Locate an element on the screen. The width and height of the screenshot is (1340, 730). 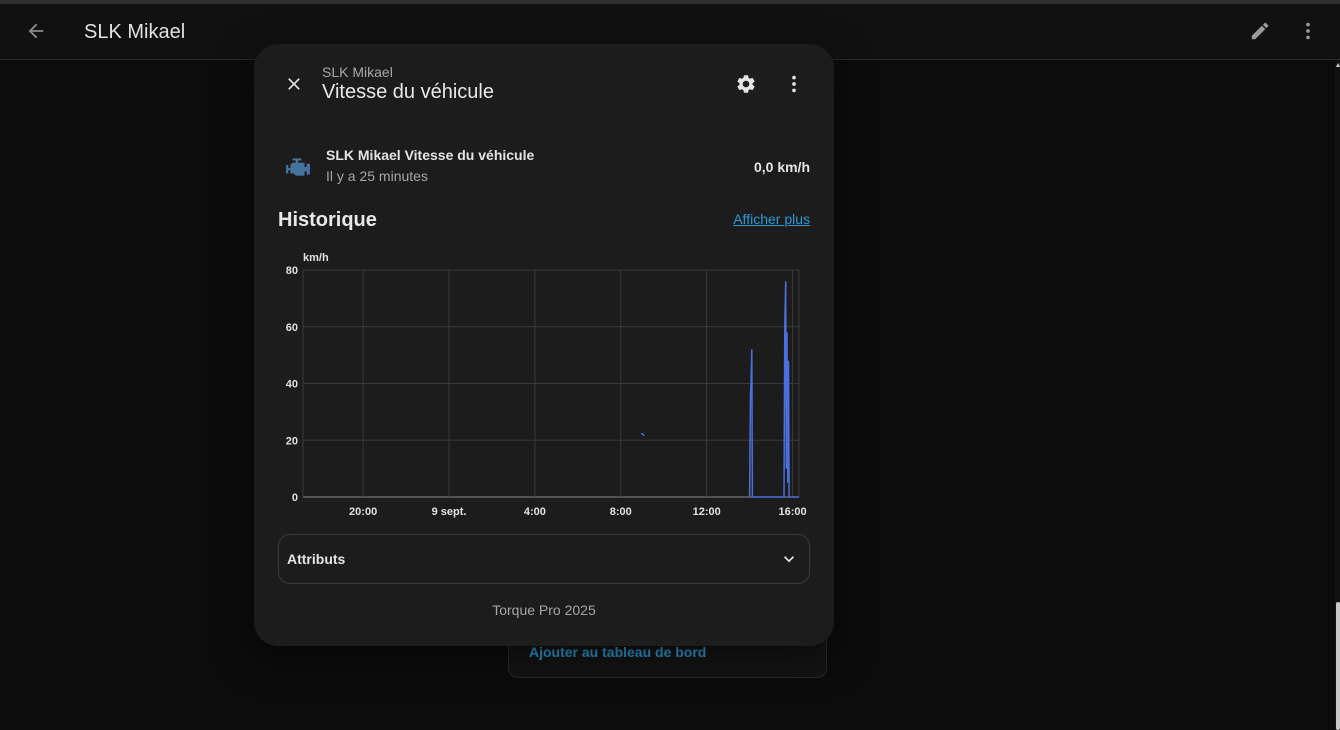
back-button is located at coordinates (36, 31).